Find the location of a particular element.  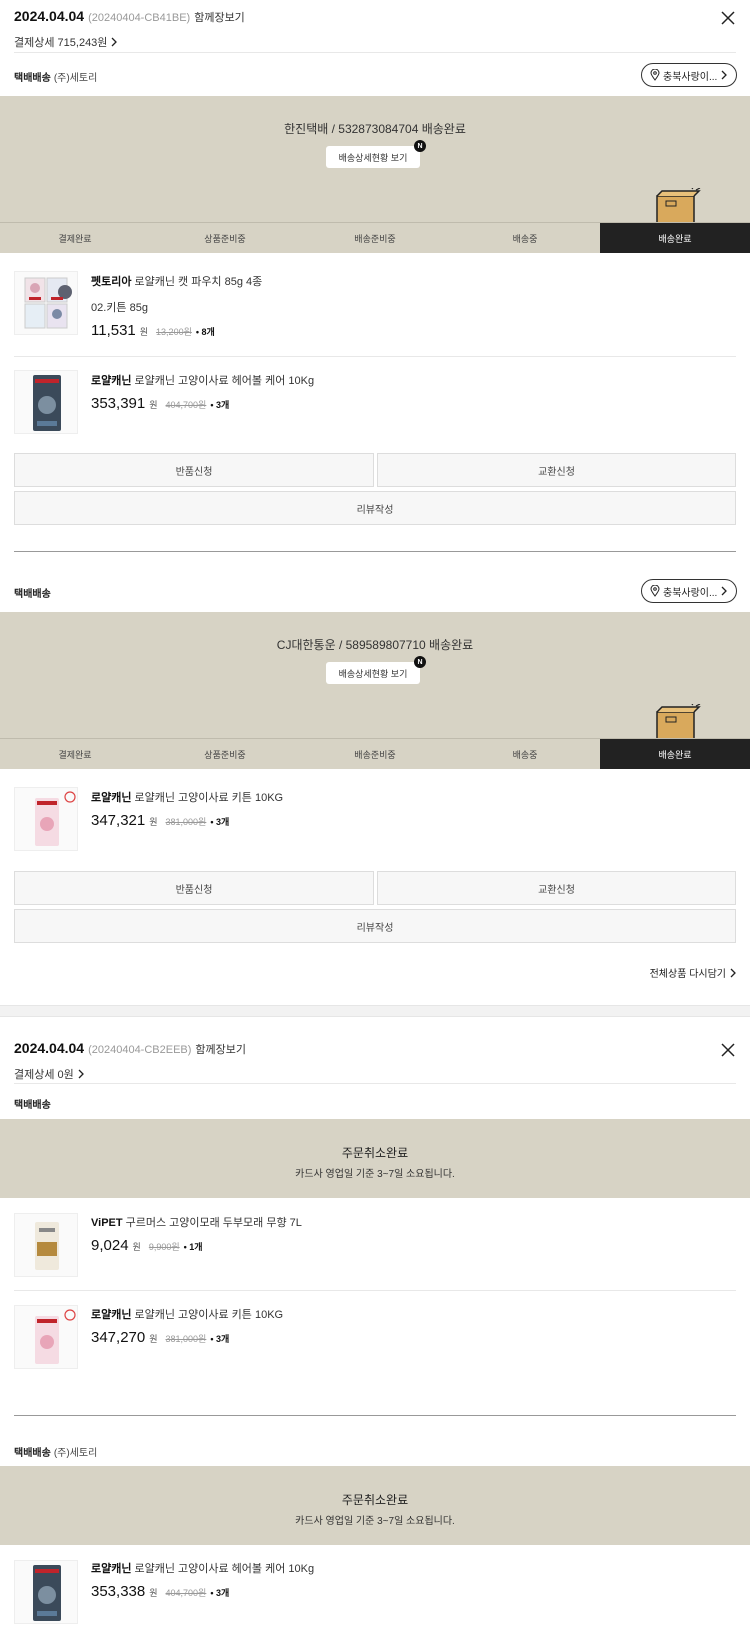

shipment-title: 택배배송 (주)세토리 is located at coordinates (55, 76).